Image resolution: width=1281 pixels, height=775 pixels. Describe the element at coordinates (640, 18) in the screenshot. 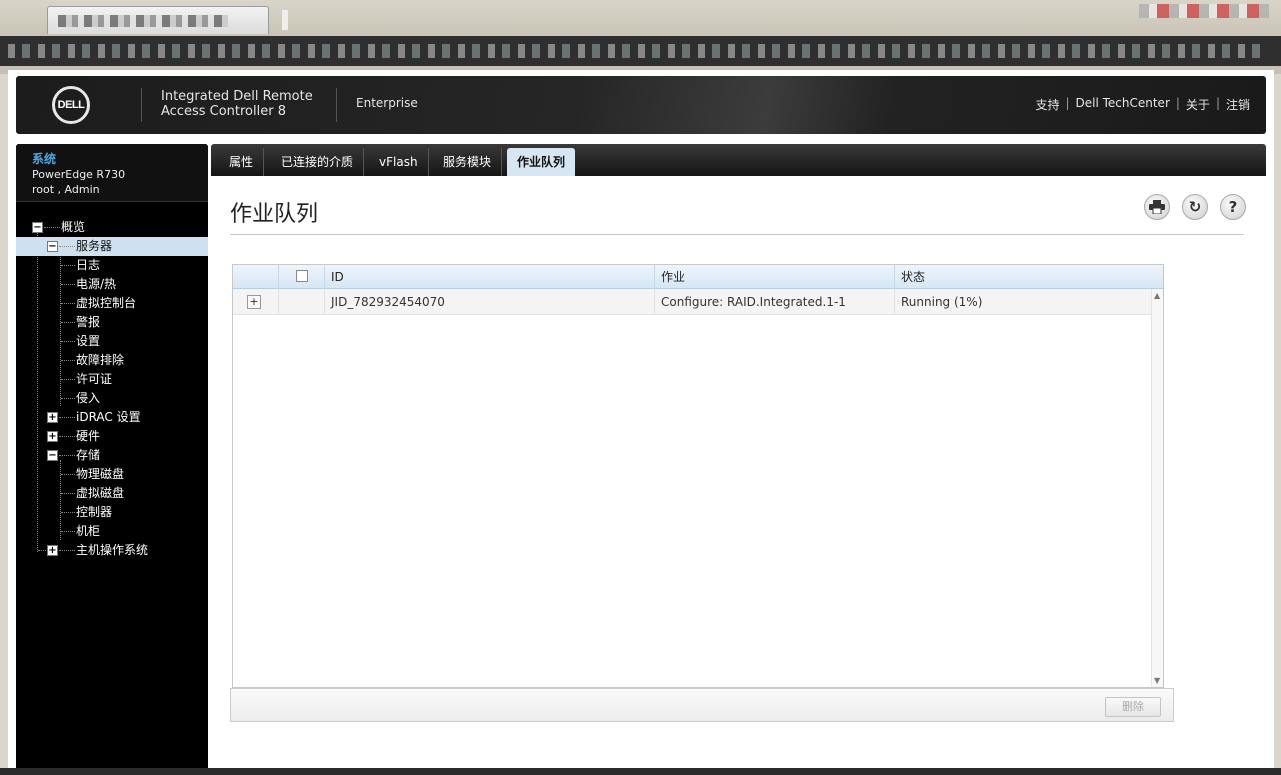

I see `browser-titlebar` at that location.